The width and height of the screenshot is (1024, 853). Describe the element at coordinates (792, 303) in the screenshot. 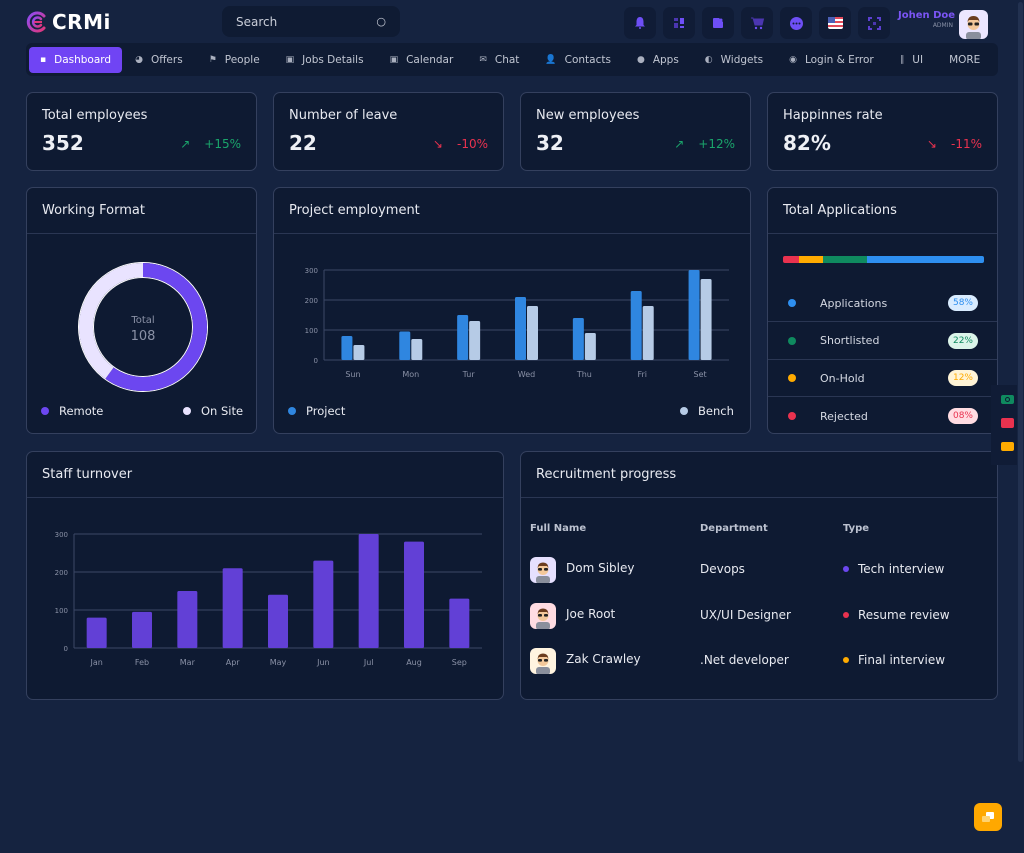

I see `status-dot` at that location.